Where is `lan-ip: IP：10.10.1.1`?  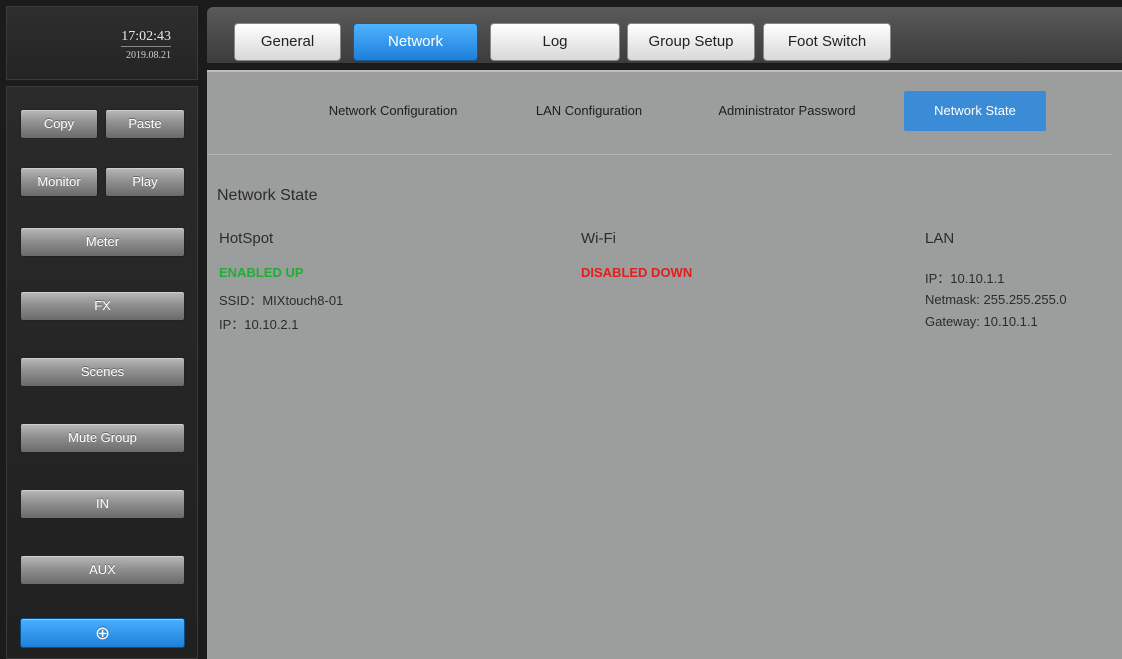
lan-ip: IP：10.10.1.1 is located at coordinates (965, 278).